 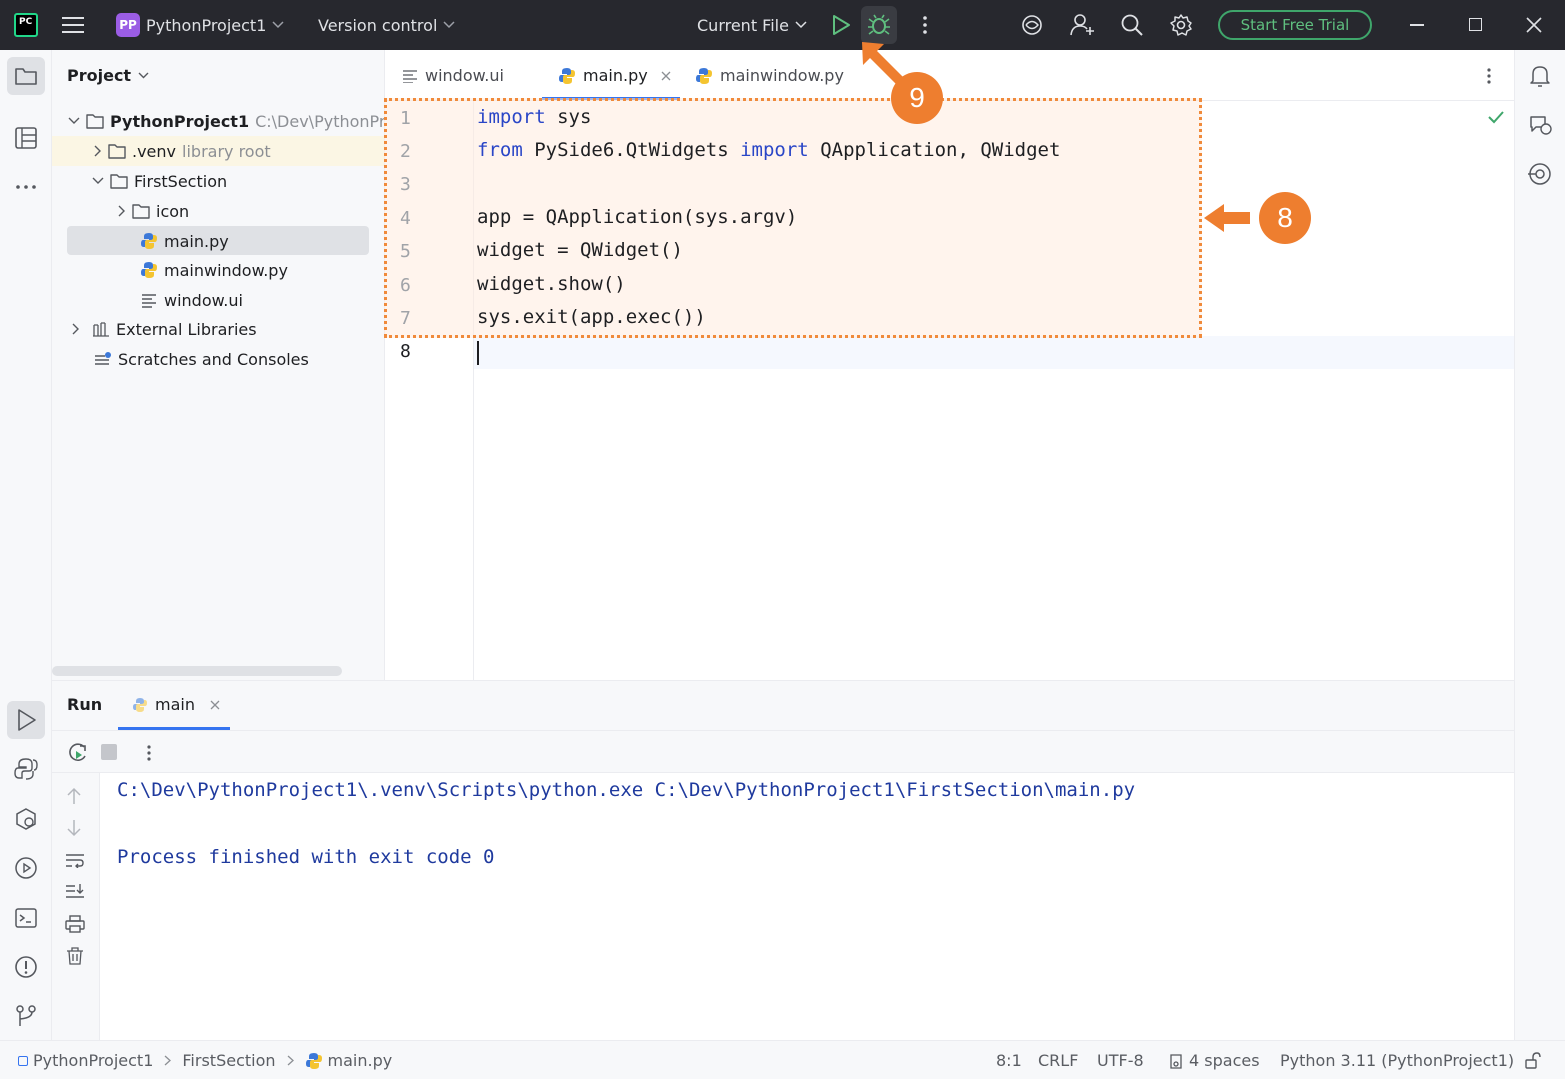 I want to click on search-icon, so click(x=1132, y=25).